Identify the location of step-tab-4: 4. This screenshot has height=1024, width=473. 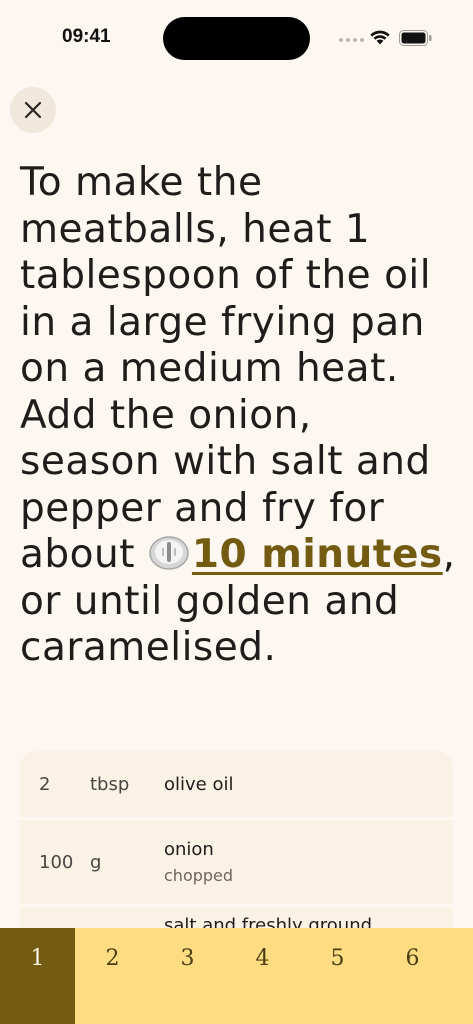
(262, 976).